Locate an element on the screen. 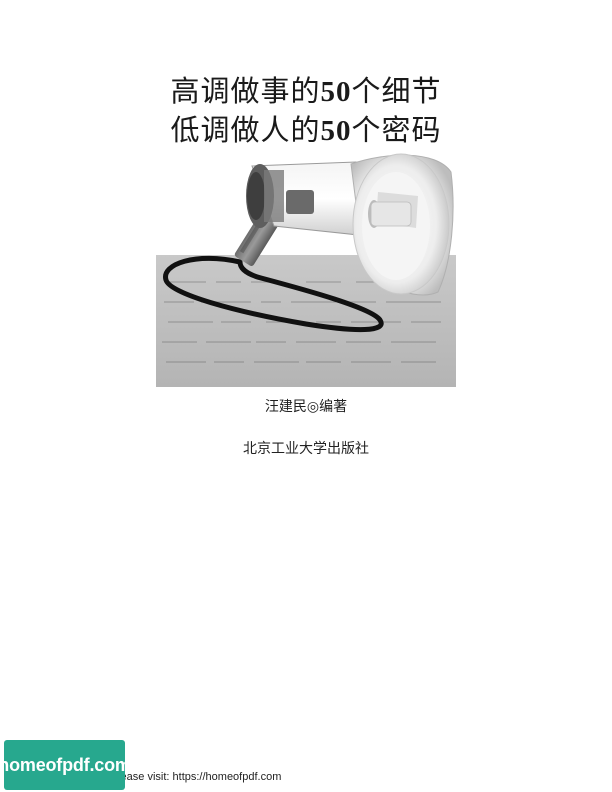 The height and width of the screenshot is (792, 612). publisher-name: 北京工业大学出版社 is located at coordinates (306, 449).